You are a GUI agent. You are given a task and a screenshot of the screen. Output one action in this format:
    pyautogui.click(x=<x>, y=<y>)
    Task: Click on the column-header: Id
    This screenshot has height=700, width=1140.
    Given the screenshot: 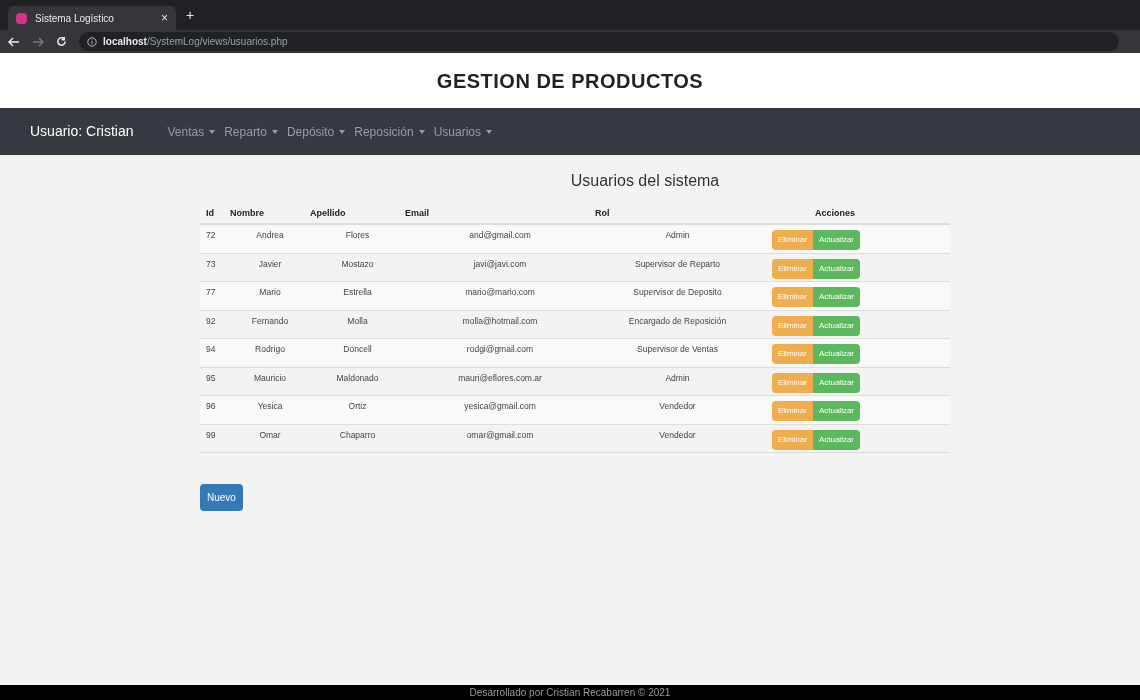 What is the action you would take?
    pyautogui.click(x=210, y=214)
    